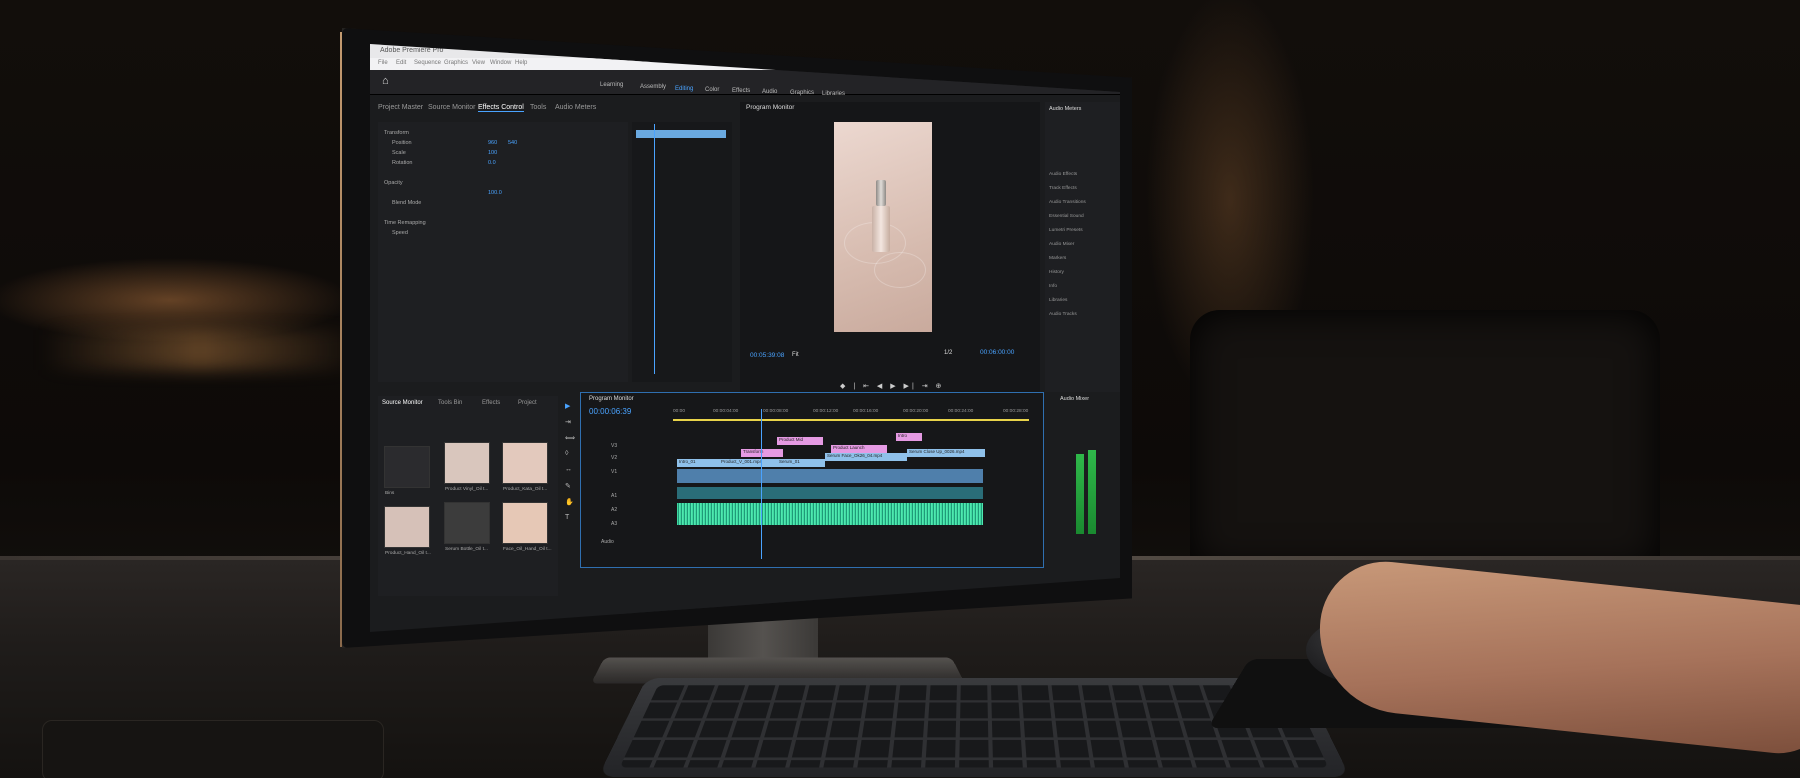 Image resolution: width=1800 pixels, height=778 pixels. Describe the element at coordinates (761, 484) in the screenshot. I see `timeline-playhead` at that location.